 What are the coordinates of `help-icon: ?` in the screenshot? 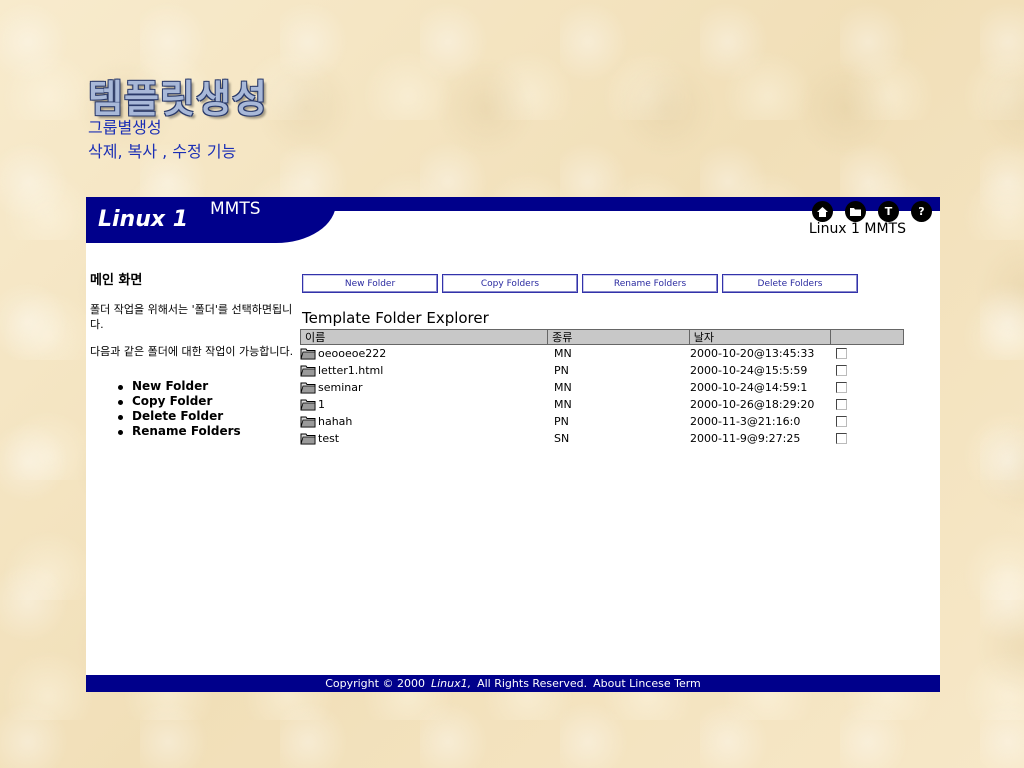 It's located at (921, 211).